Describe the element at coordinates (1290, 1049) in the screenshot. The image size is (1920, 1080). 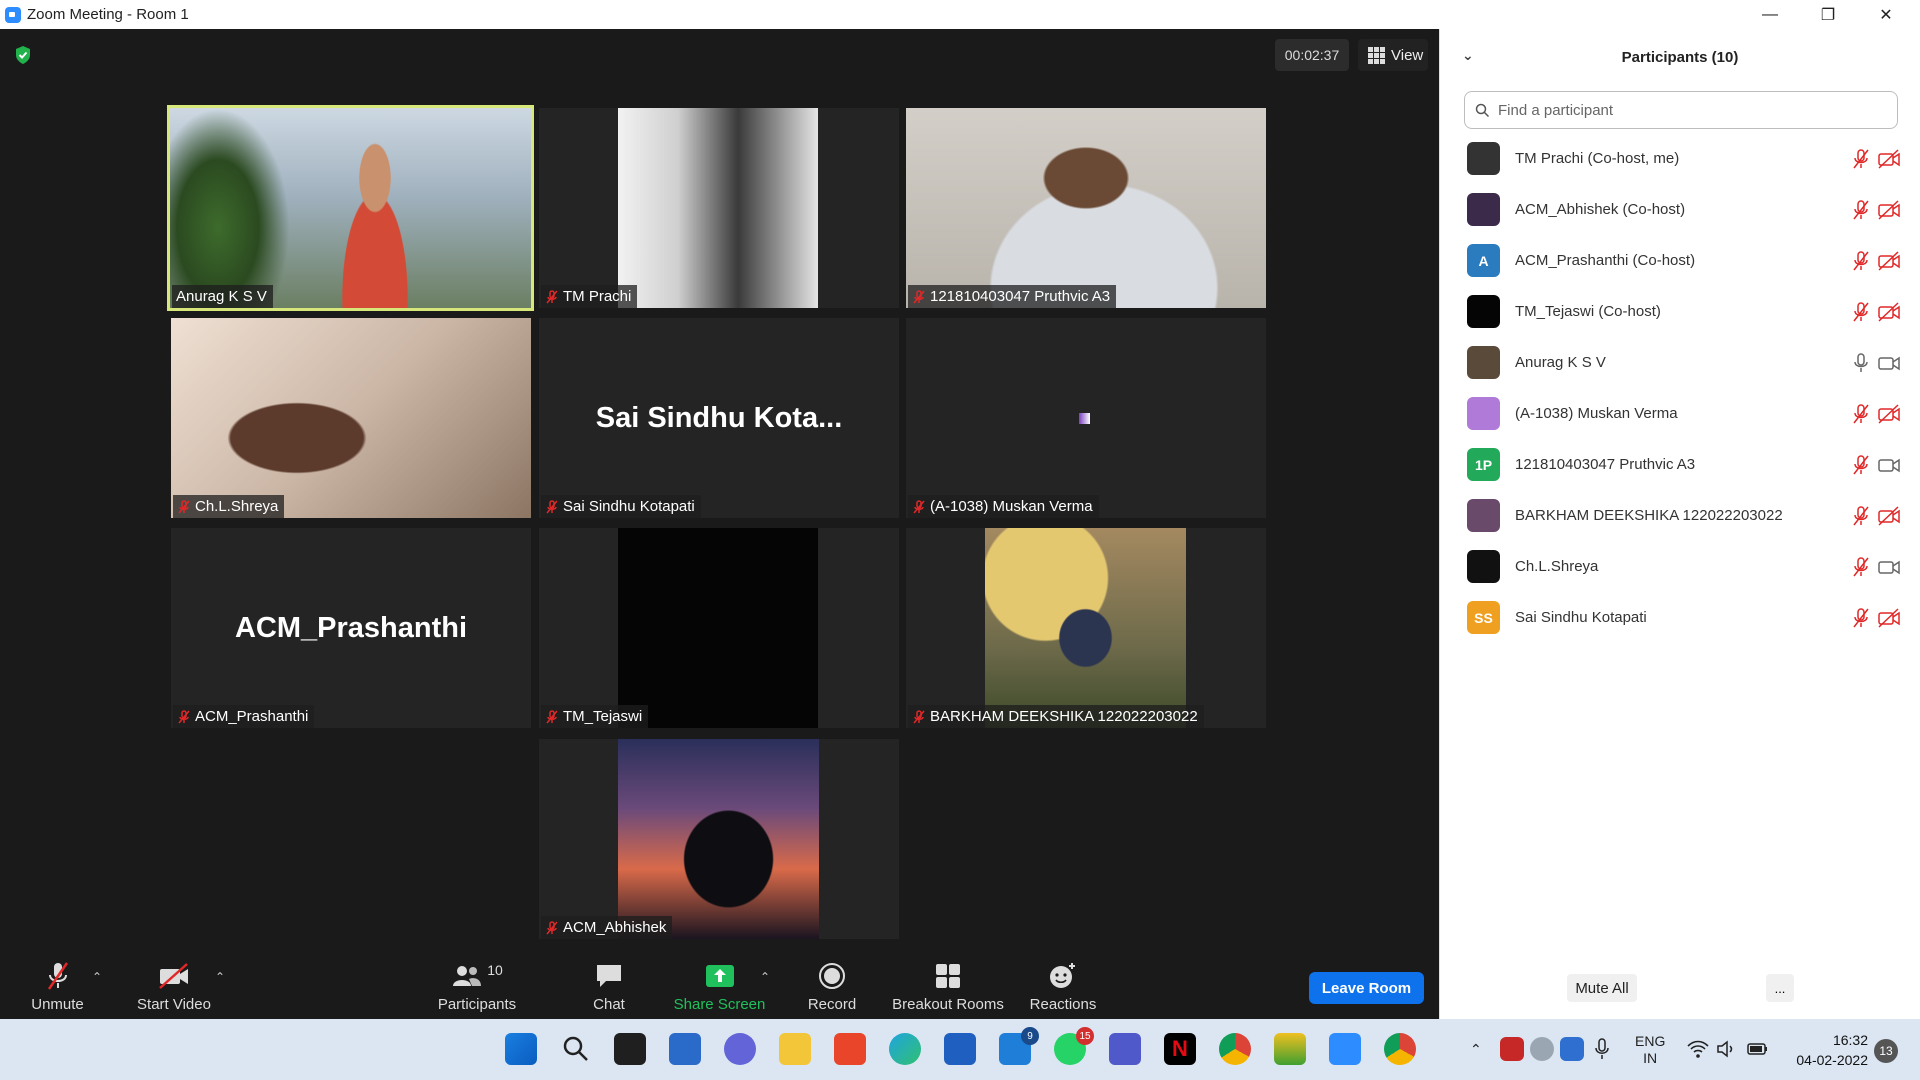
I see `bluestacks-icon` at that location.